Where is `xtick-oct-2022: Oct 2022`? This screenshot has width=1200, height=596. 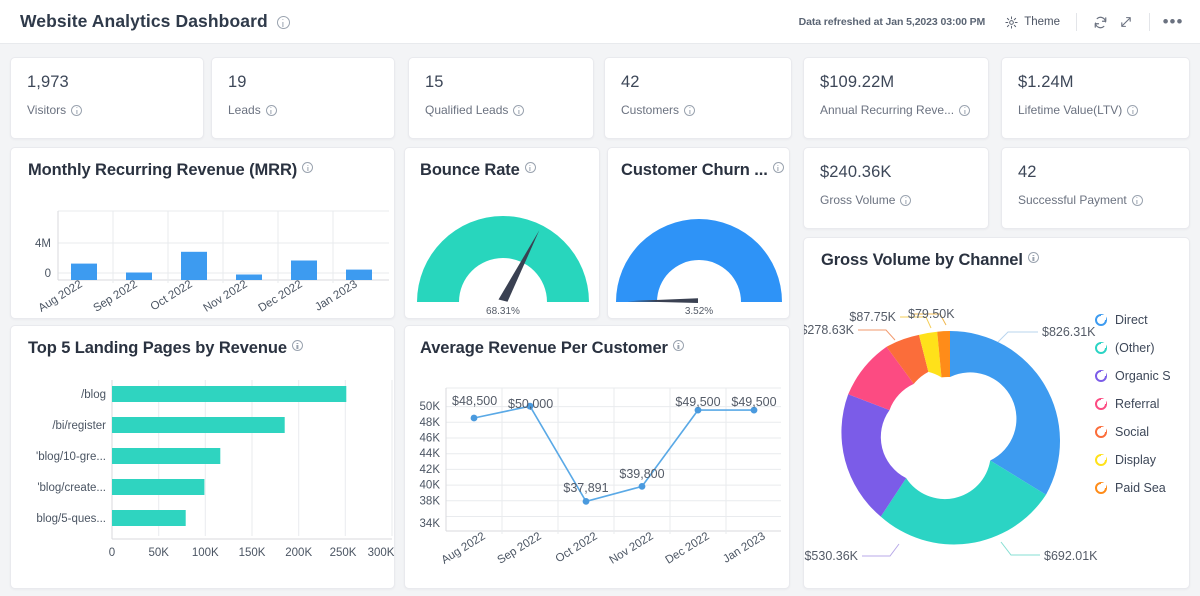 xtick-oct-2022: Oct 2022 is located at coordinates (172, 295).